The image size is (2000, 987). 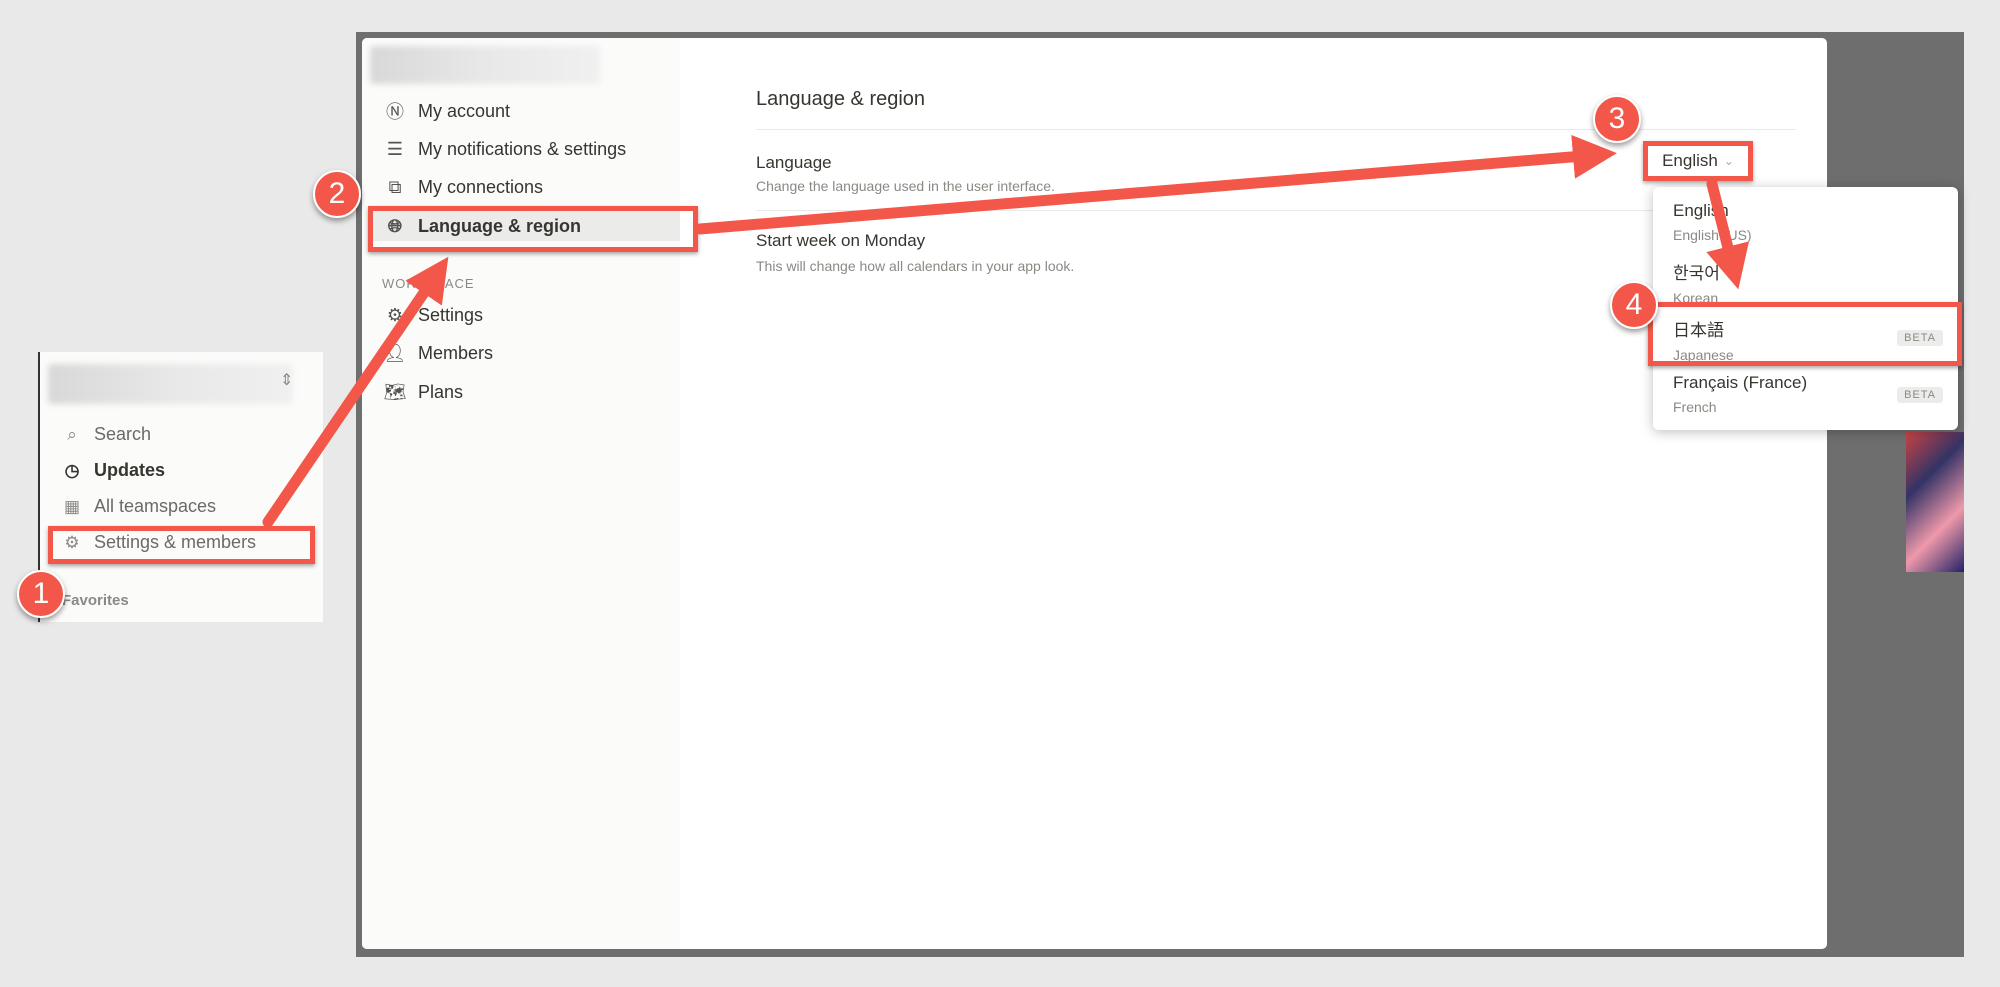 I want to click on step-badge-1: 1, so click(x=41, y=594).